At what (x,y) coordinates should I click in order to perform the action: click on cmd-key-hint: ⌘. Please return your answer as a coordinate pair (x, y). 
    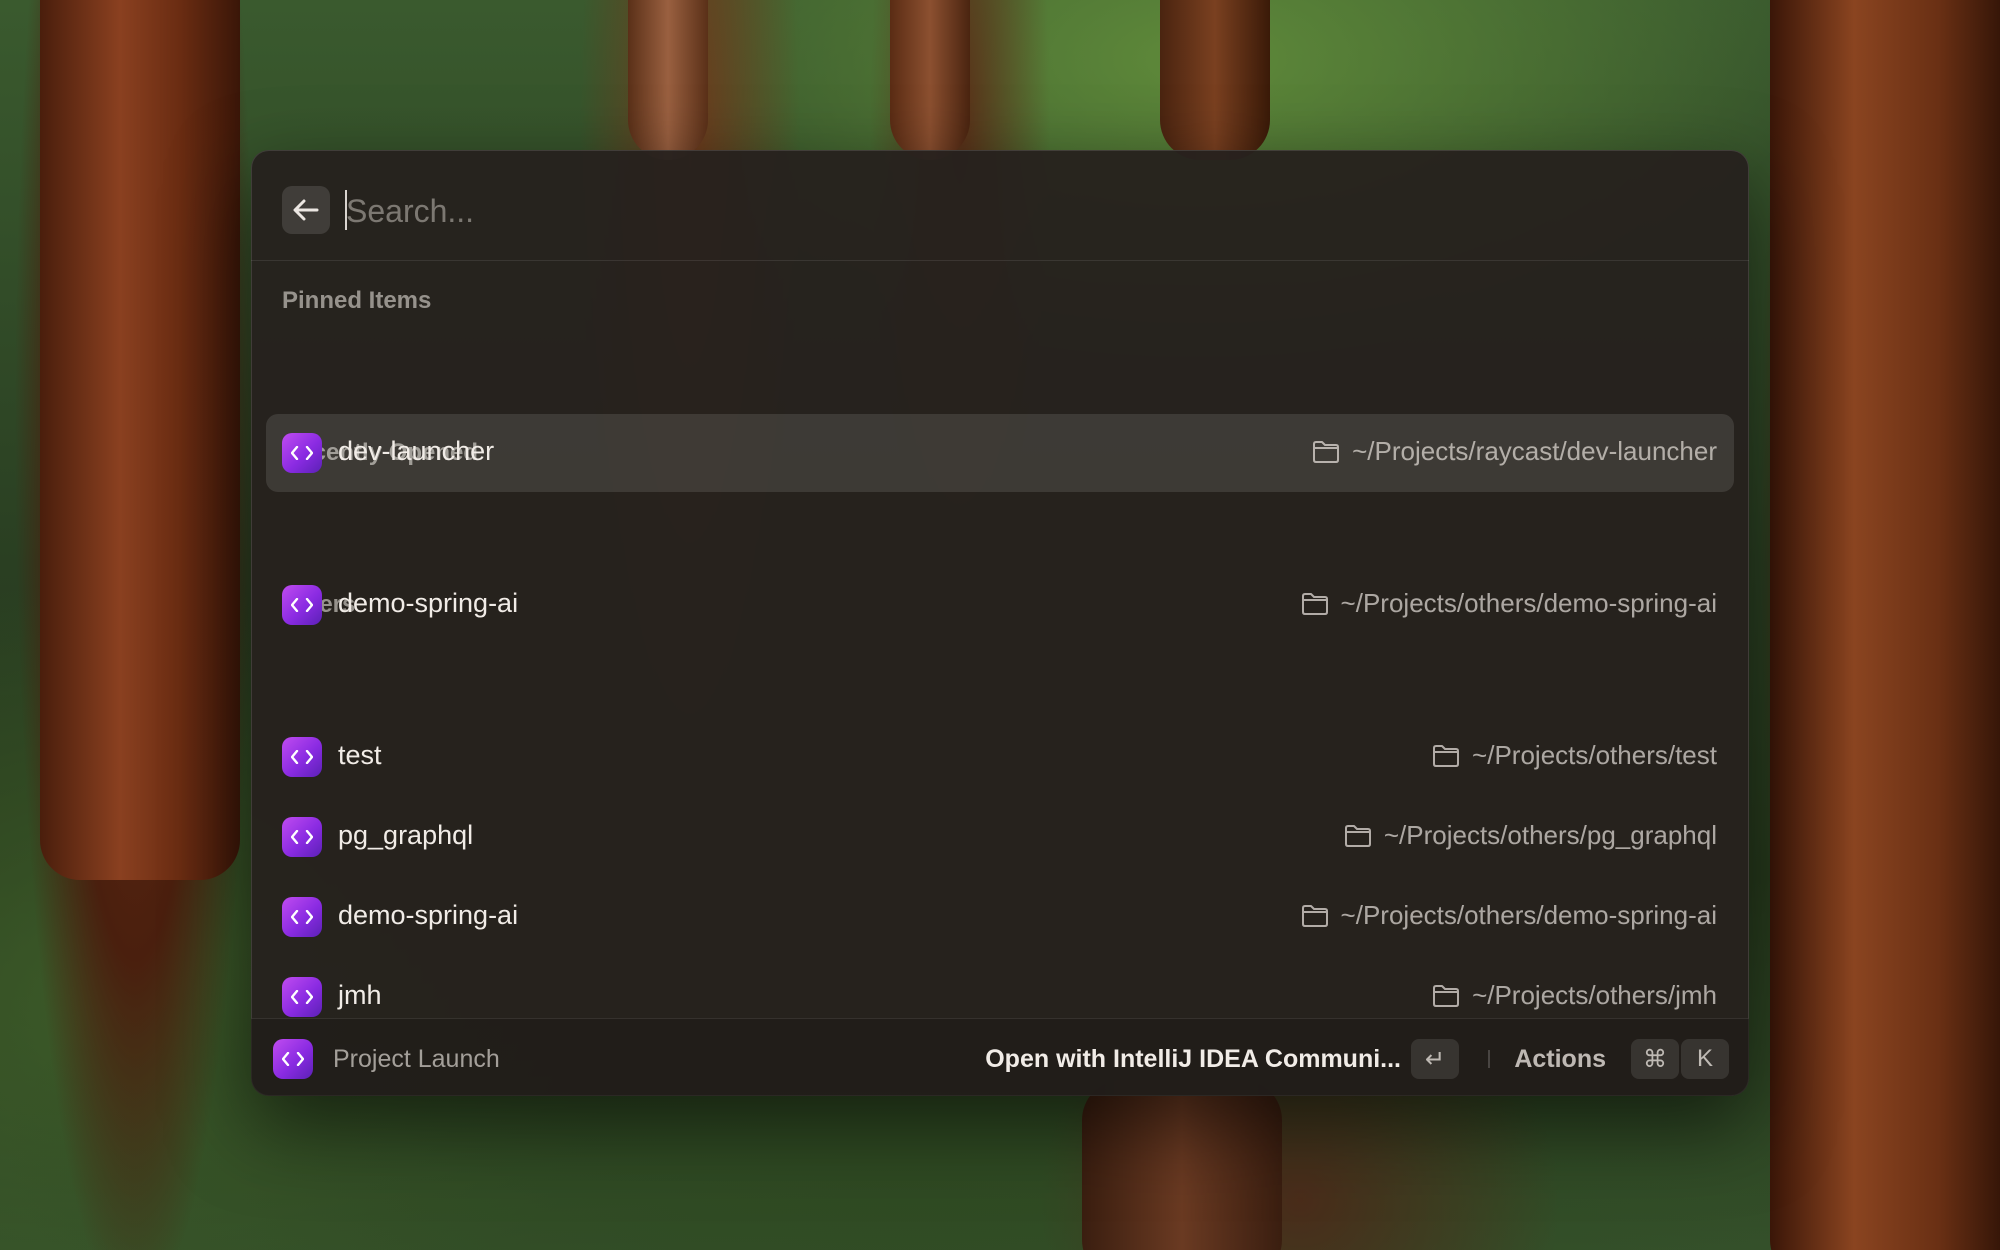
    Looking at the image, I should click on (1655, 1059).